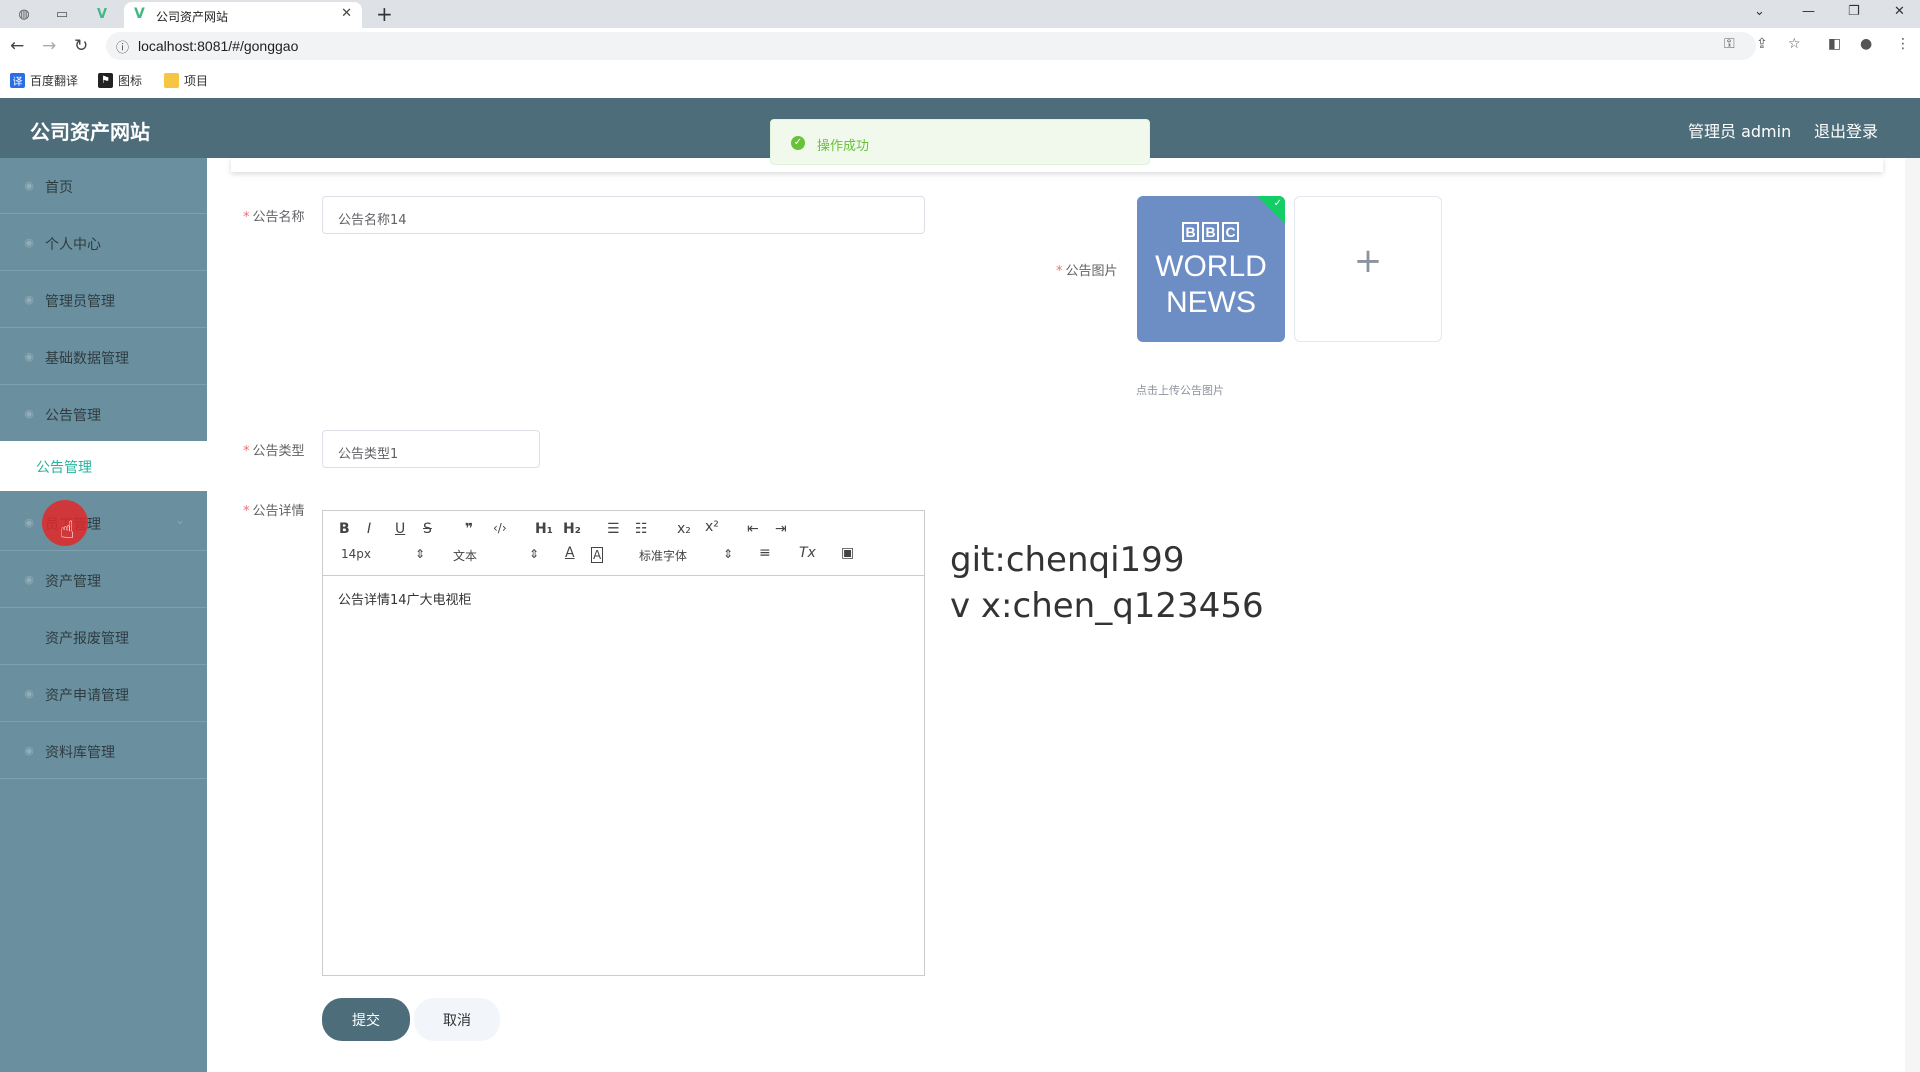  I want to click on image-icon: ▣, so click(847, 553).